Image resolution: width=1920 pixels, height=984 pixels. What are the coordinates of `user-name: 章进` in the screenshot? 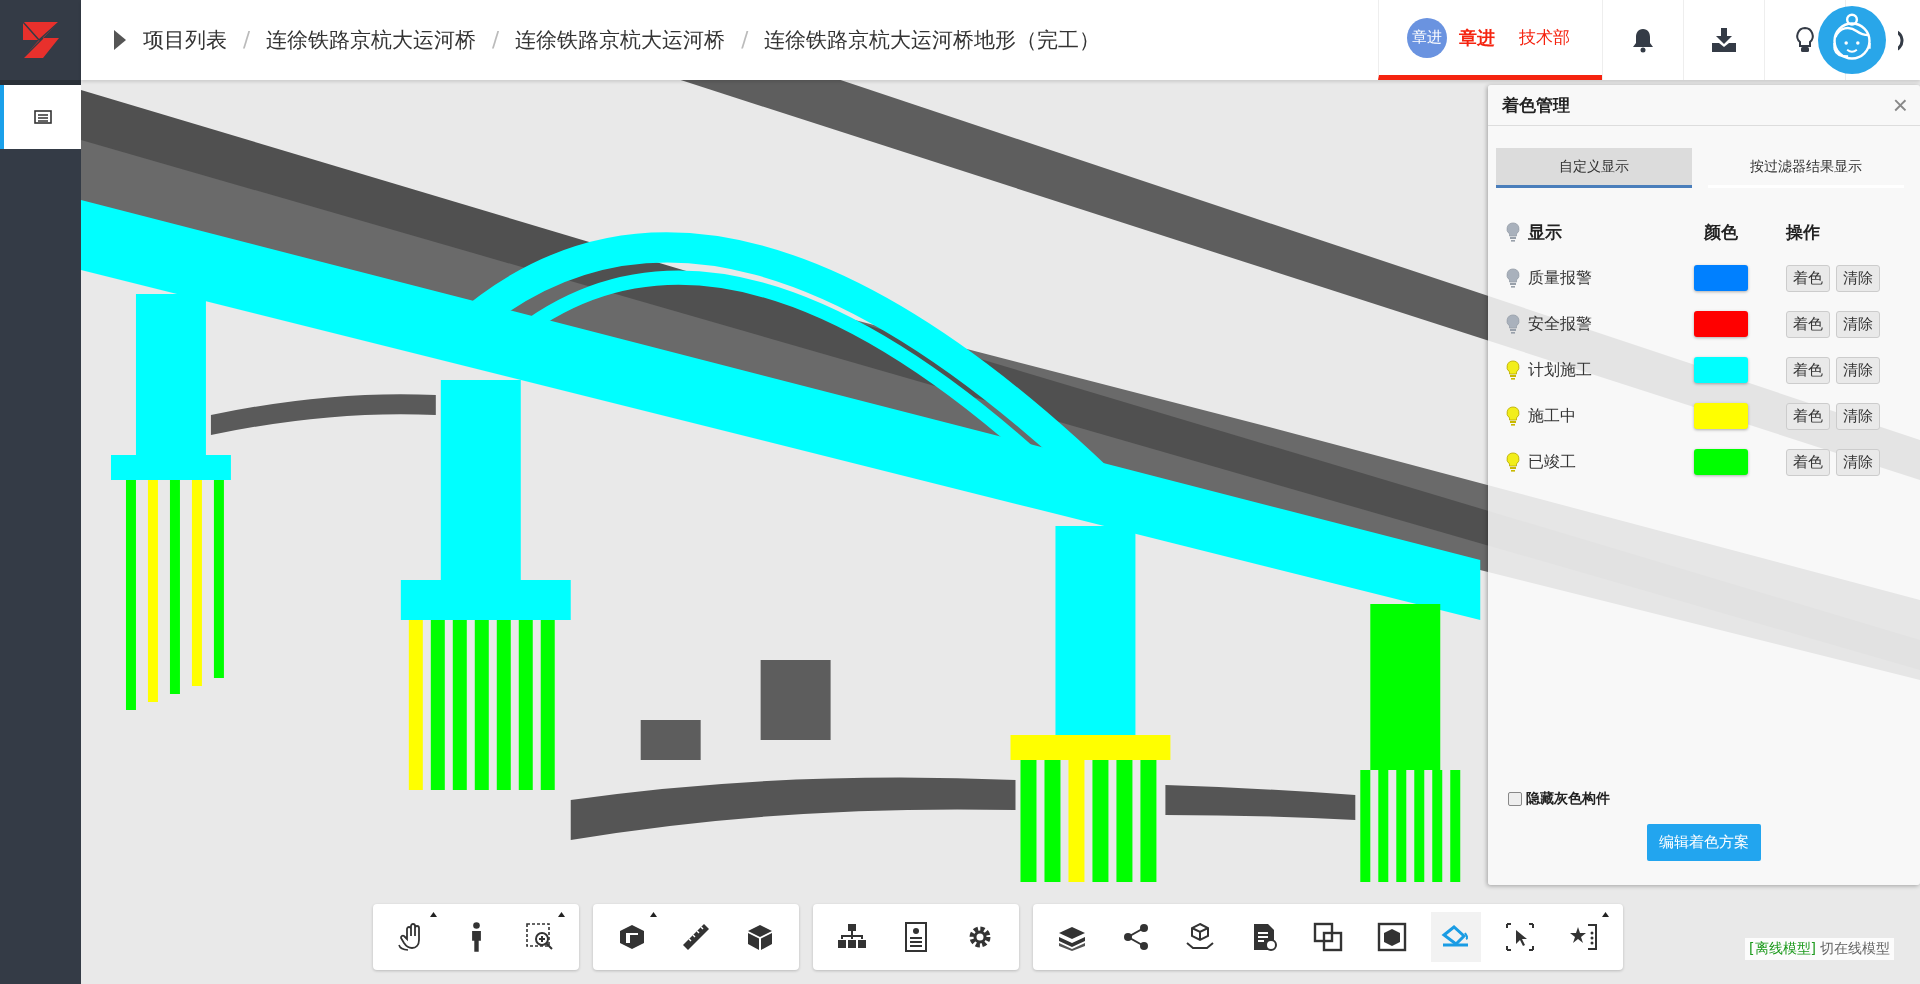 It's located at (1477, 37).